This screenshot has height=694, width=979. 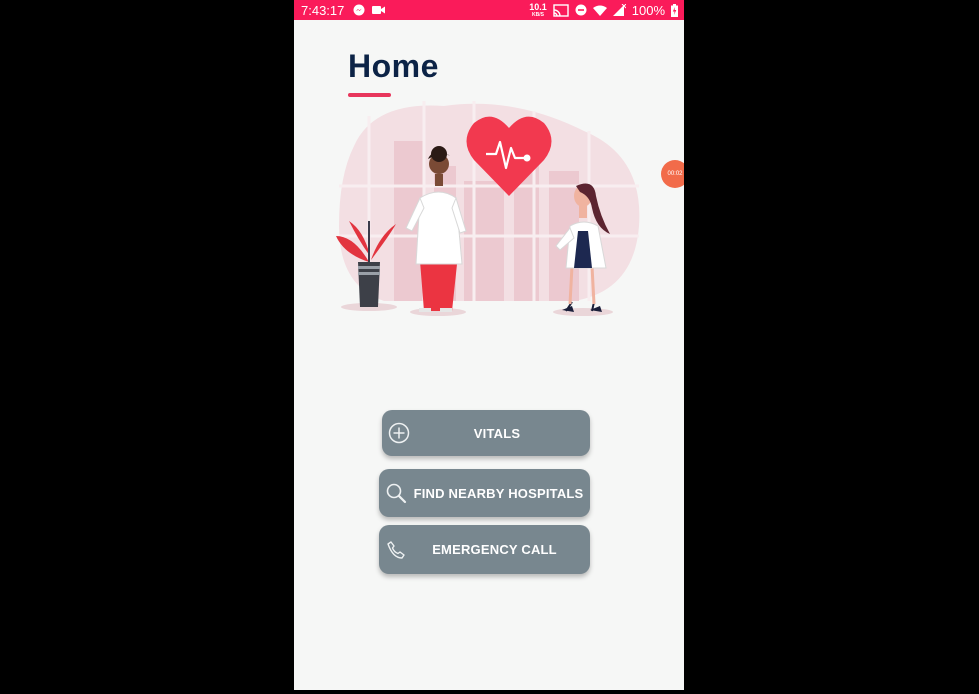 I want to click on find-nearby-hospitals-button: FIND NEARBY HOSPITALS, so click(x=484, y=493).